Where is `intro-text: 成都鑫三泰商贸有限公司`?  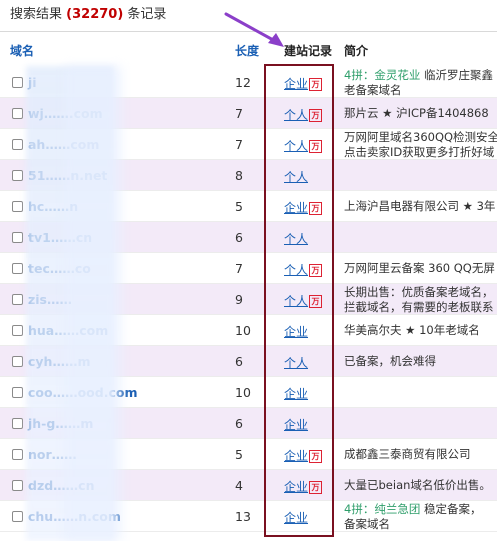 intro-text: 成都鑫三泰商贸有限公司 is located at coordinates (407, 454).